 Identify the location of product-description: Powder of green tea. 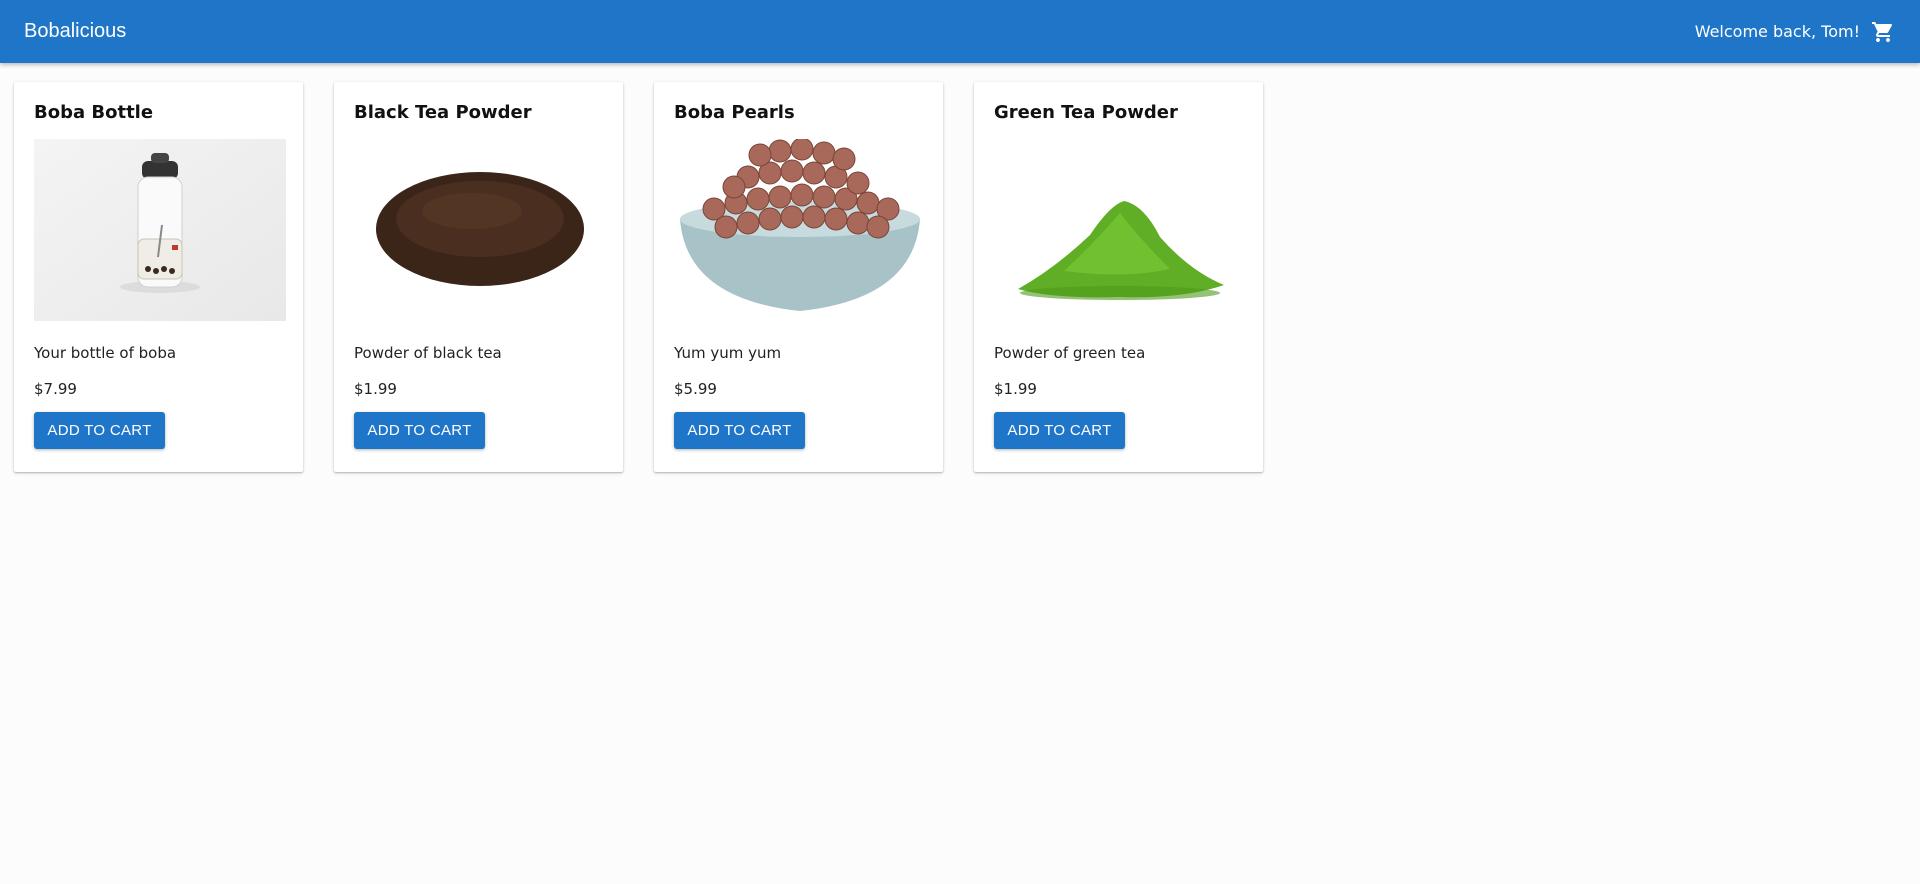
(1070, 353).